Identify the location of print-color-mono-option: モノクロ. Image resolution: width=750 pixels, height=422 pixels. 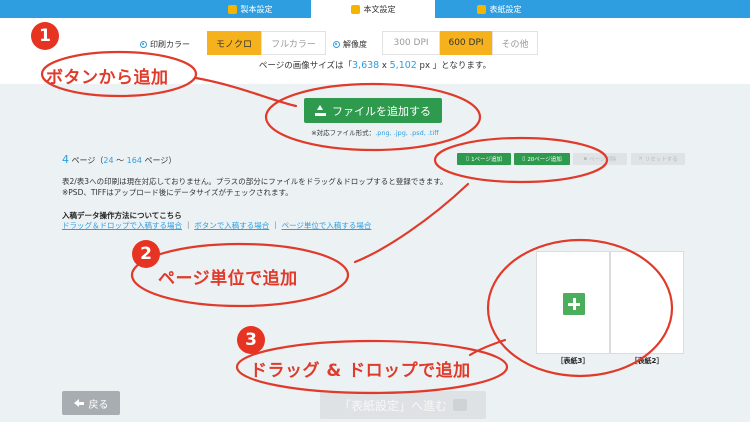
(234, 43).